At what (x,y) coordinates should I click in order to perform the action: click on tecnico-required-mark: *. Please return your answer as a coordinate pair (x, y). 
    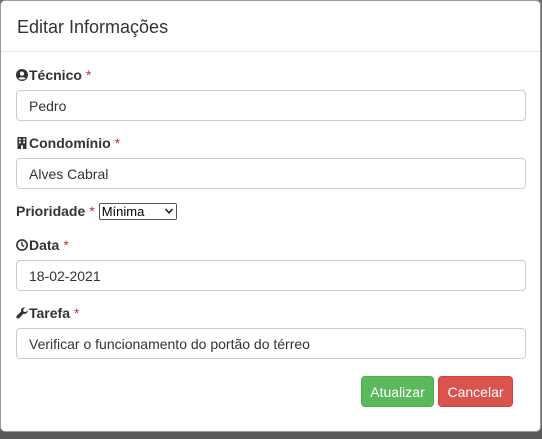
    Looking at the image, I should click on (88, 75).